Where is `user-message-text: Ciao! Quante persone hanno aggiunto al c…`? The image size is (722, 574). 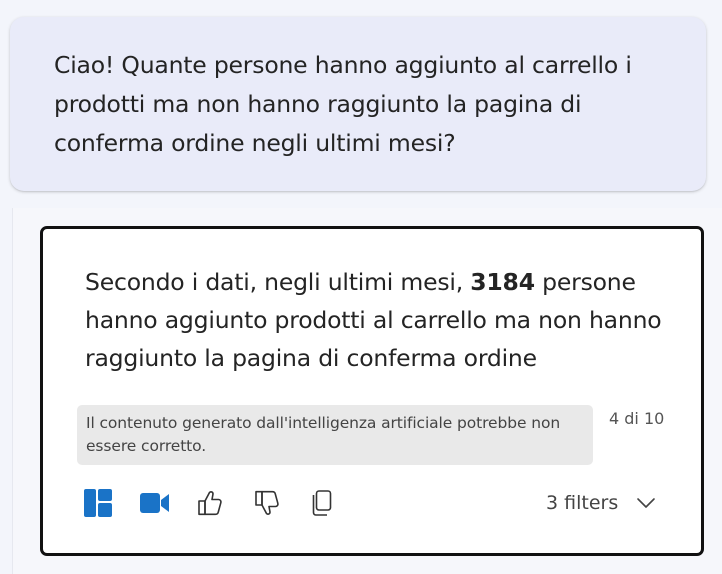 user-message-text: Ciao! Quante persone hanno aggiunto al c… is located at coordinates (343, 104).